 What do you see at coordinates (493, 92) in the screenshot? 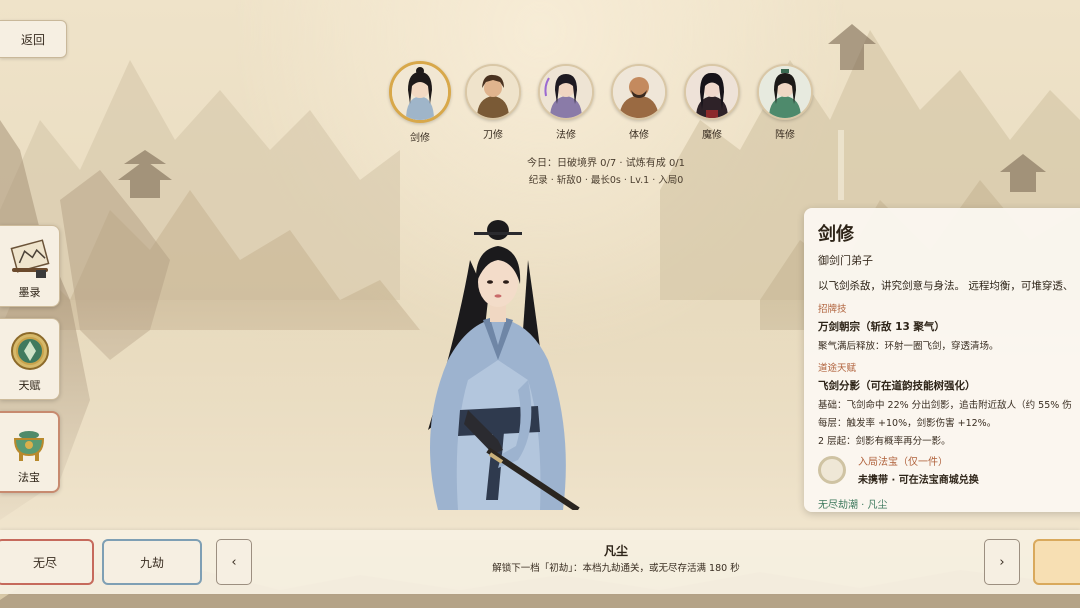
I see `blade-cultivator-portrait` at bounding box center [493, 92].